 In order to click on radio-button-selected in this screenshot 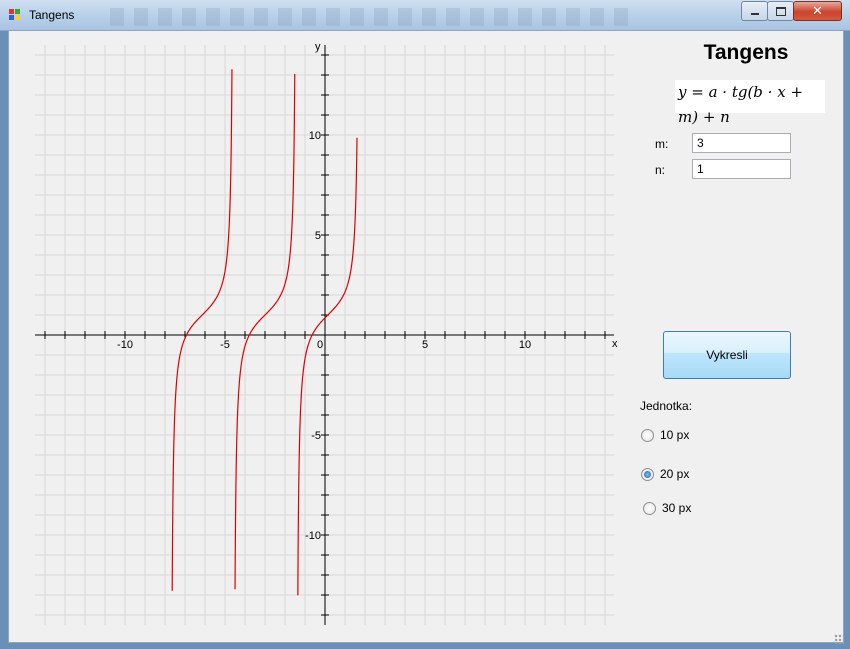, I will do `click(647, 474)`.